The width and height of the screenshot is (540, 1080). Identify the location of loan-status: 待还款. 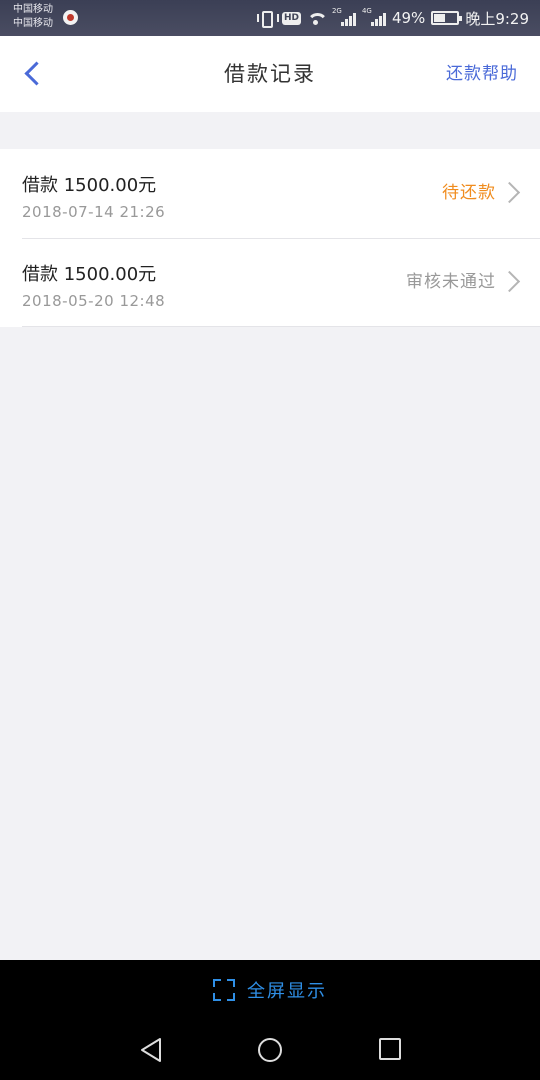
(469, 193).